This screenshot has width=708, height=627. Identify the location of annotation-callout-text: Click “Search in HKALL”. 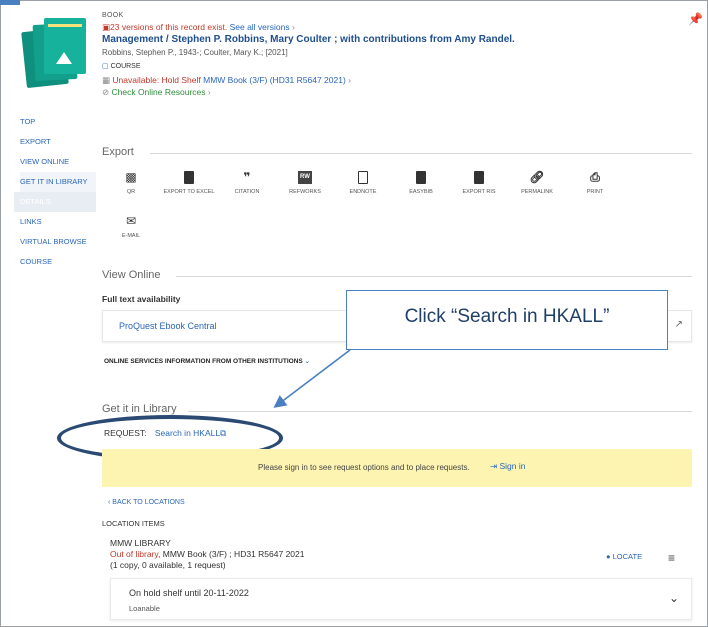
(507, 316).